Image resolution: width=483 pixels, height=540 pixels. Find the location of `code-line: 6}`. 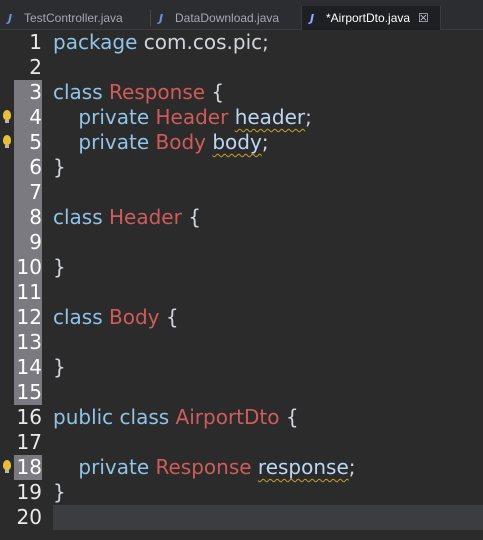

code-line: 6} is located at coordinates (241, 167).